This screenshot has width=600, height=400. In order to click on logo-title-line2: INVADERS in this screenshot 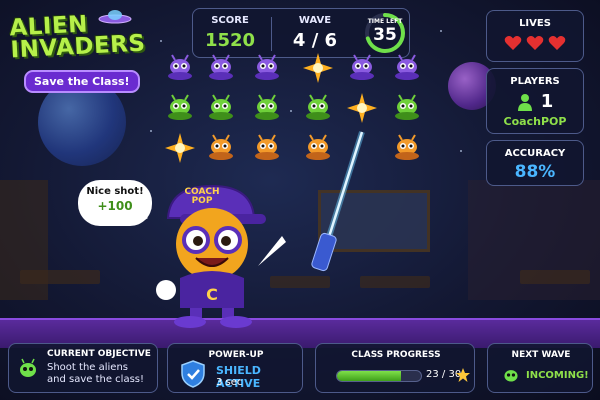, I will do `click(78, 47)`.